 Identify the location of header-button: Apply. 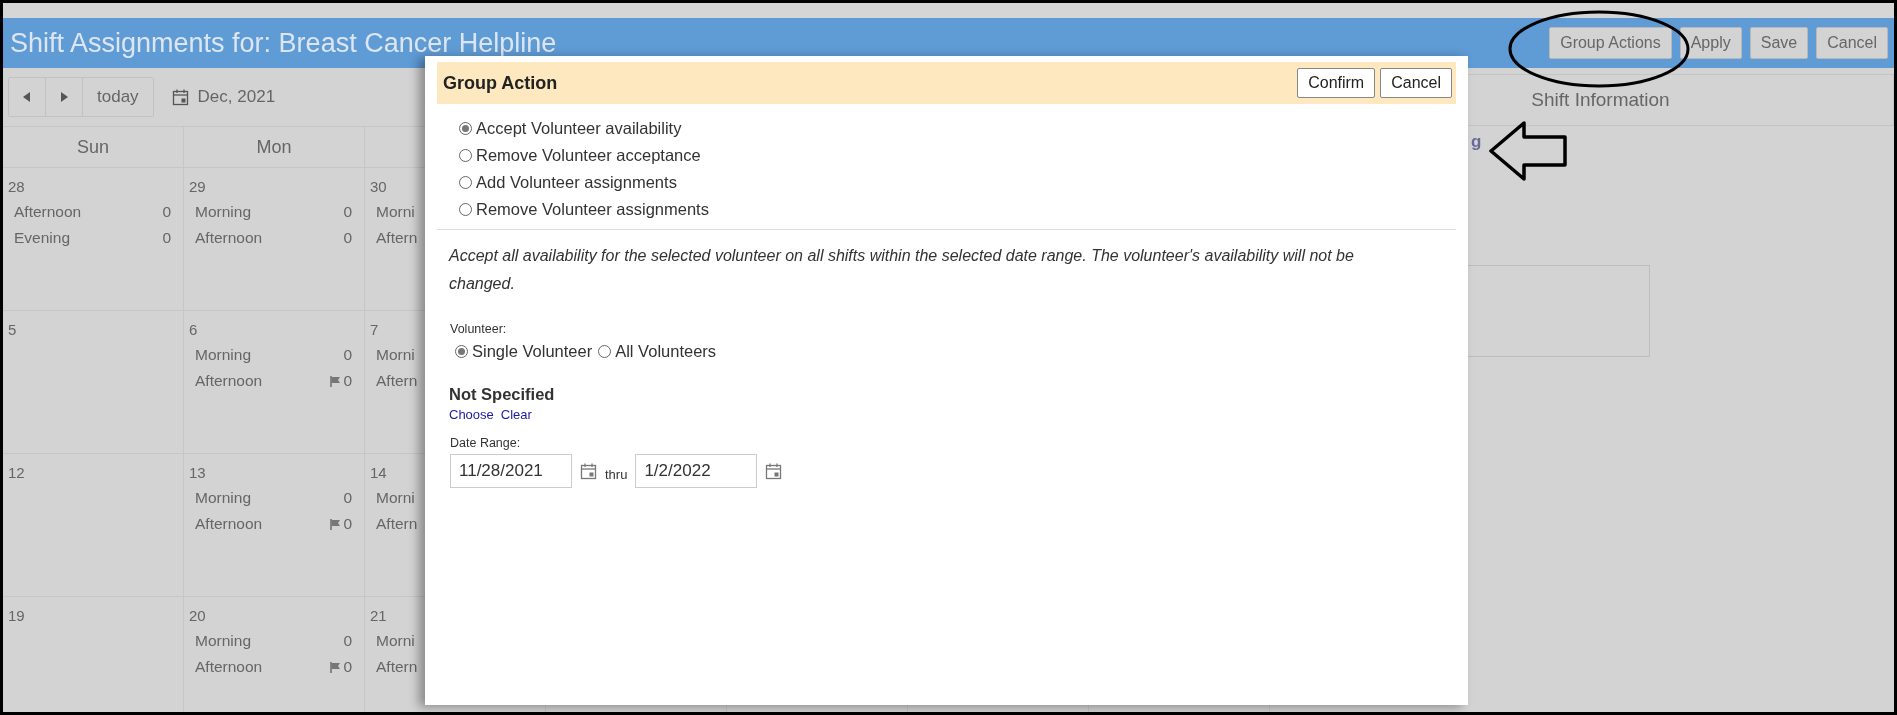
(1710, 43).